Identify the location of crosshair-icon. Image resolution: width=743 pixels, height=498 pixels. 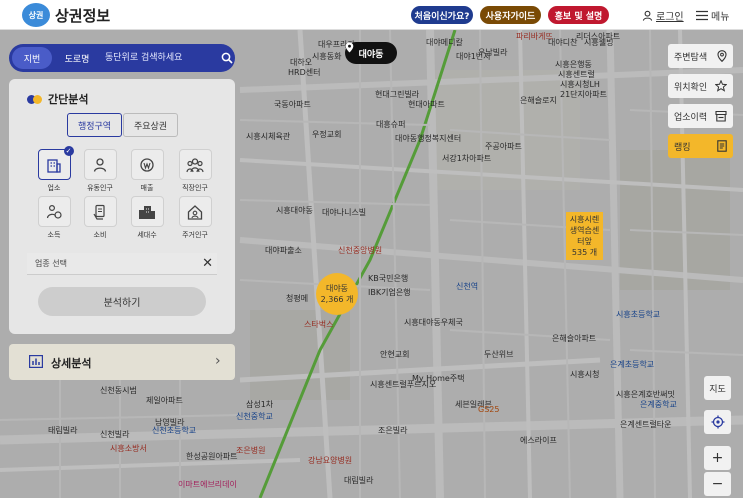
(717, 422).